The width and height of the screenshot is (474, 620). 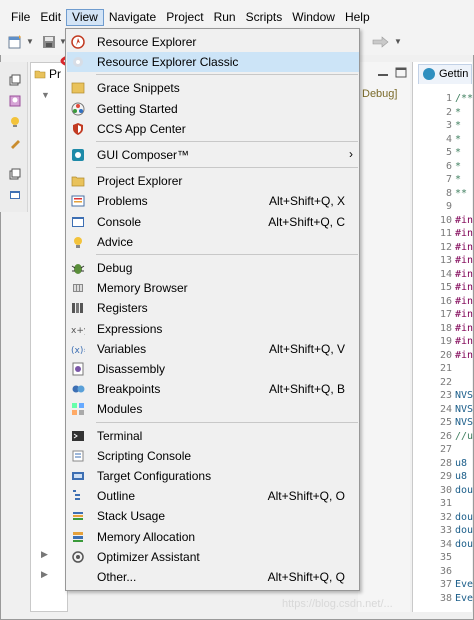 I want to click on menu-item-label: Debug, so click(x=115, y=268).